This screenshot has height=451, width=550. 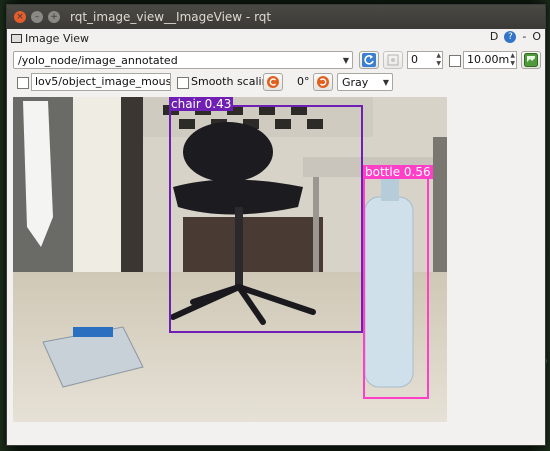 I want to click on color-scheme-select: Gray ▼, so click(x=365, y=82).